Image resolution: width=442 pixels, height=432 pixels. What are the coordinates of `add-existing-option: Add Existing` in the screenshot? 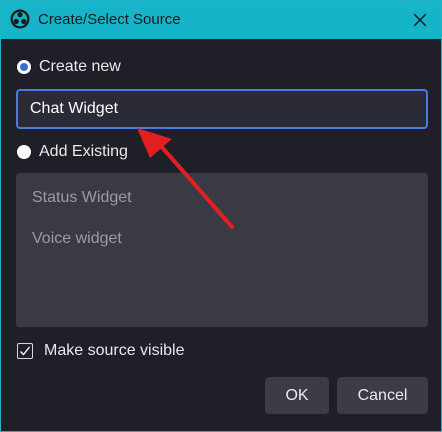 It's located at (72, 152).